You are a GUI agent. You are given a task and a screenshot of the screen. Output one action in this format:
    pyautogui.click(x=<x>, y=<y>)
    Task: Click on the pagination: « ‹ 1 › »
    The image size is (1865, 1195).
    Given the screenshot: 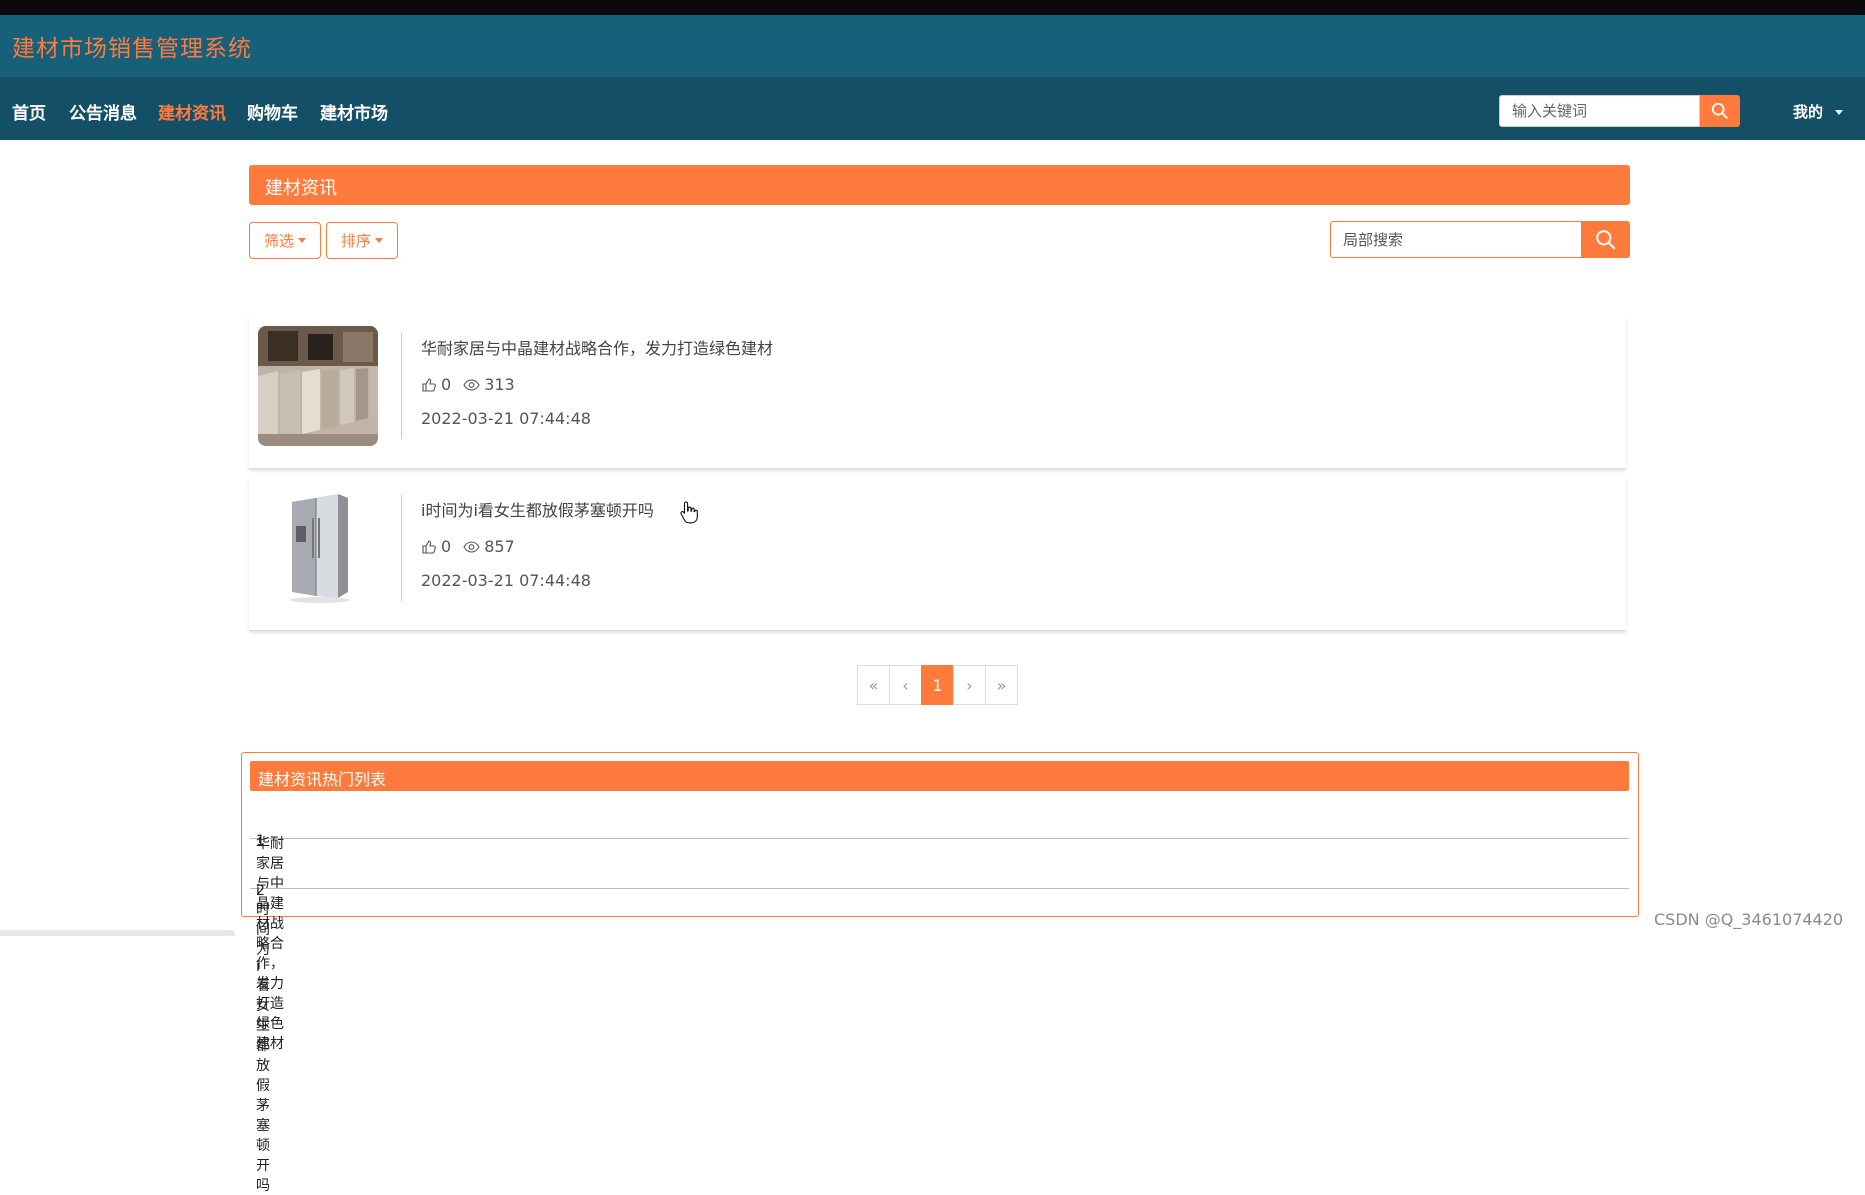 What is the action you would take?
    pyautogui.click(x=937, y=685)
    